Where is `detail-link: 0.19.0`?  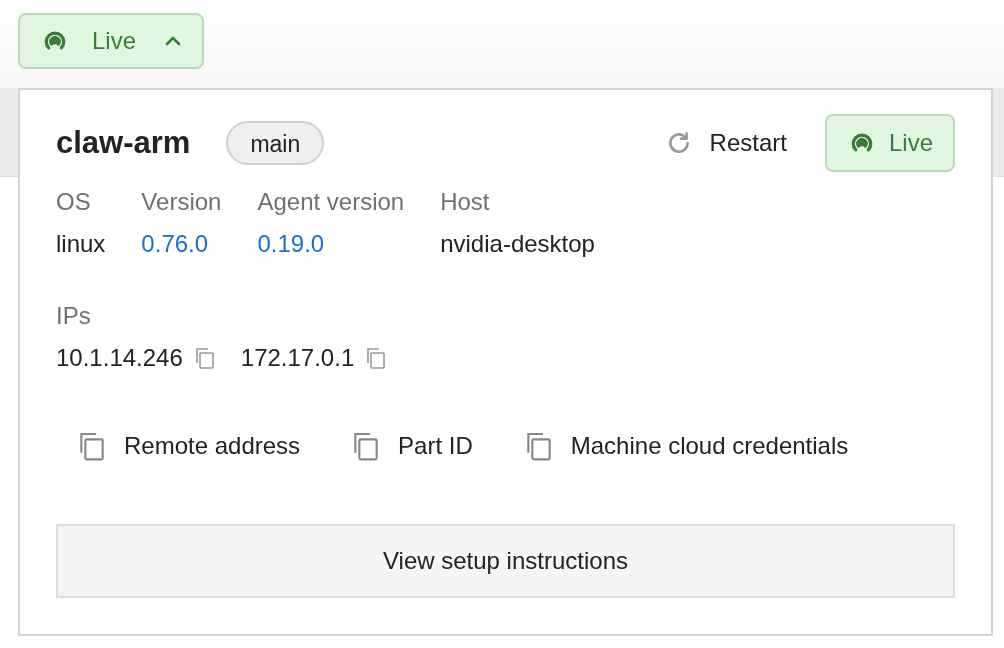 detail-link: 0.19.0 is located at coordinates (331, 244).